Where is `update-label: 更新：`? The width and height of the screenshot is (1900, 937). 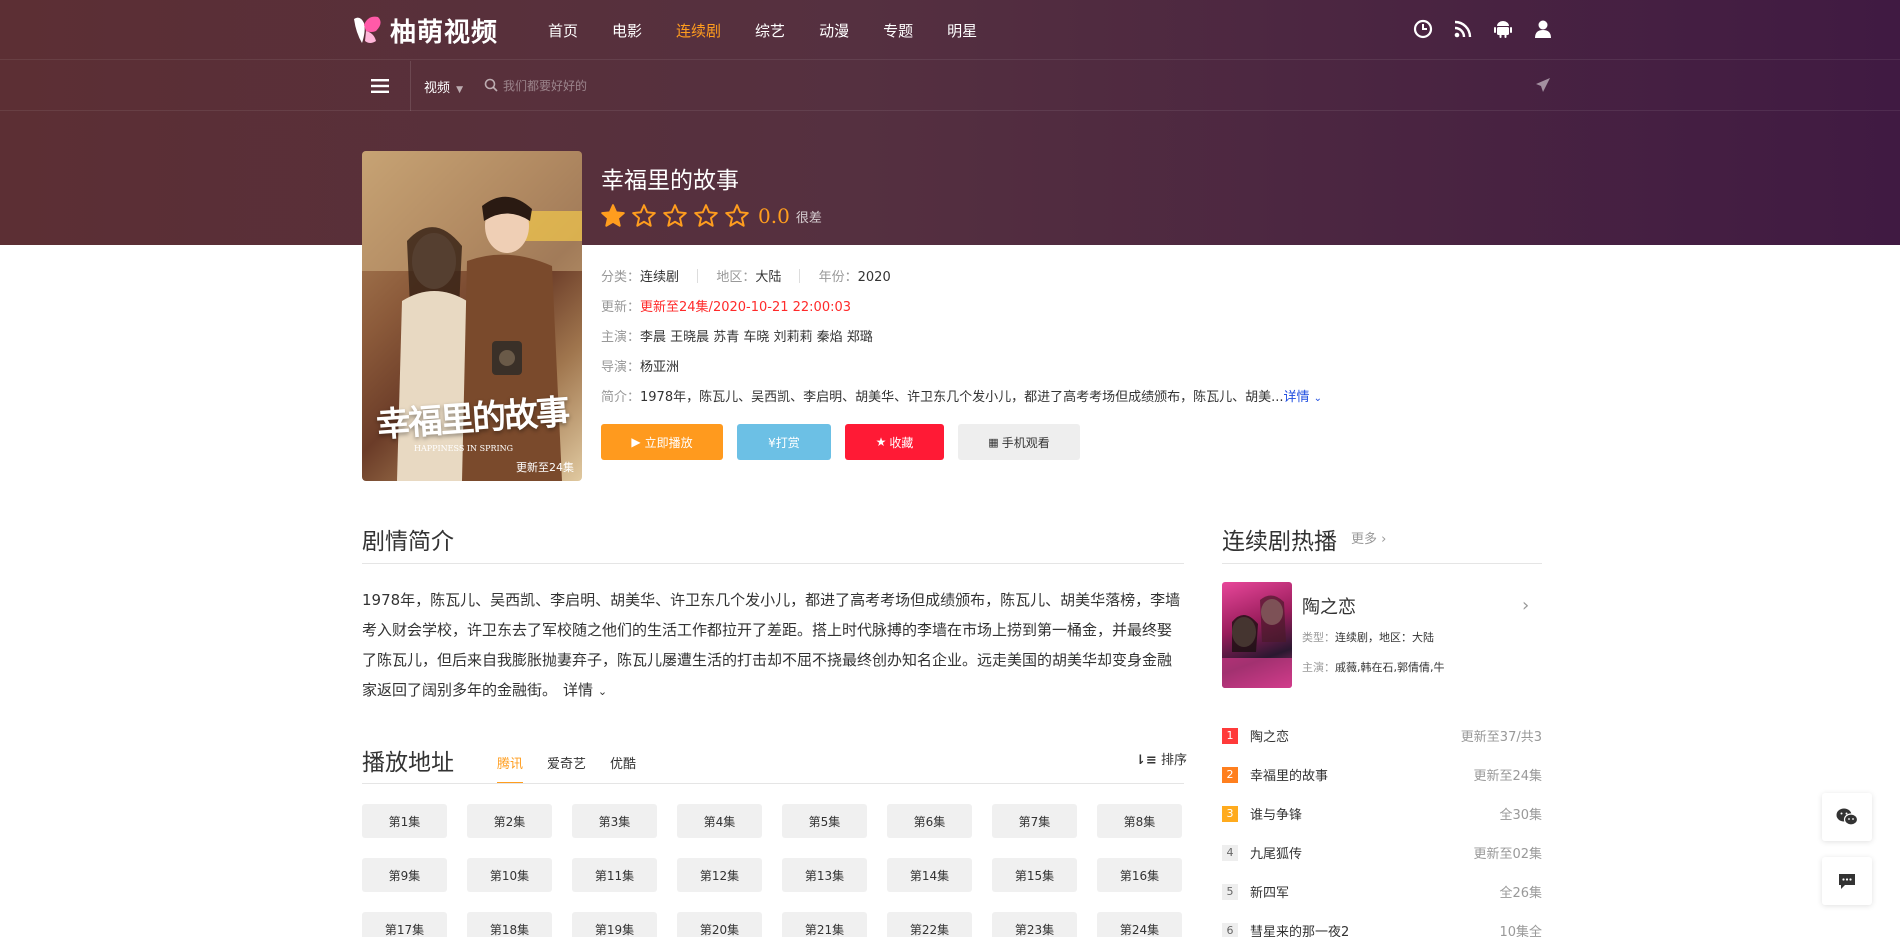 update-label: 更新： is located at coordinates (621, 307).